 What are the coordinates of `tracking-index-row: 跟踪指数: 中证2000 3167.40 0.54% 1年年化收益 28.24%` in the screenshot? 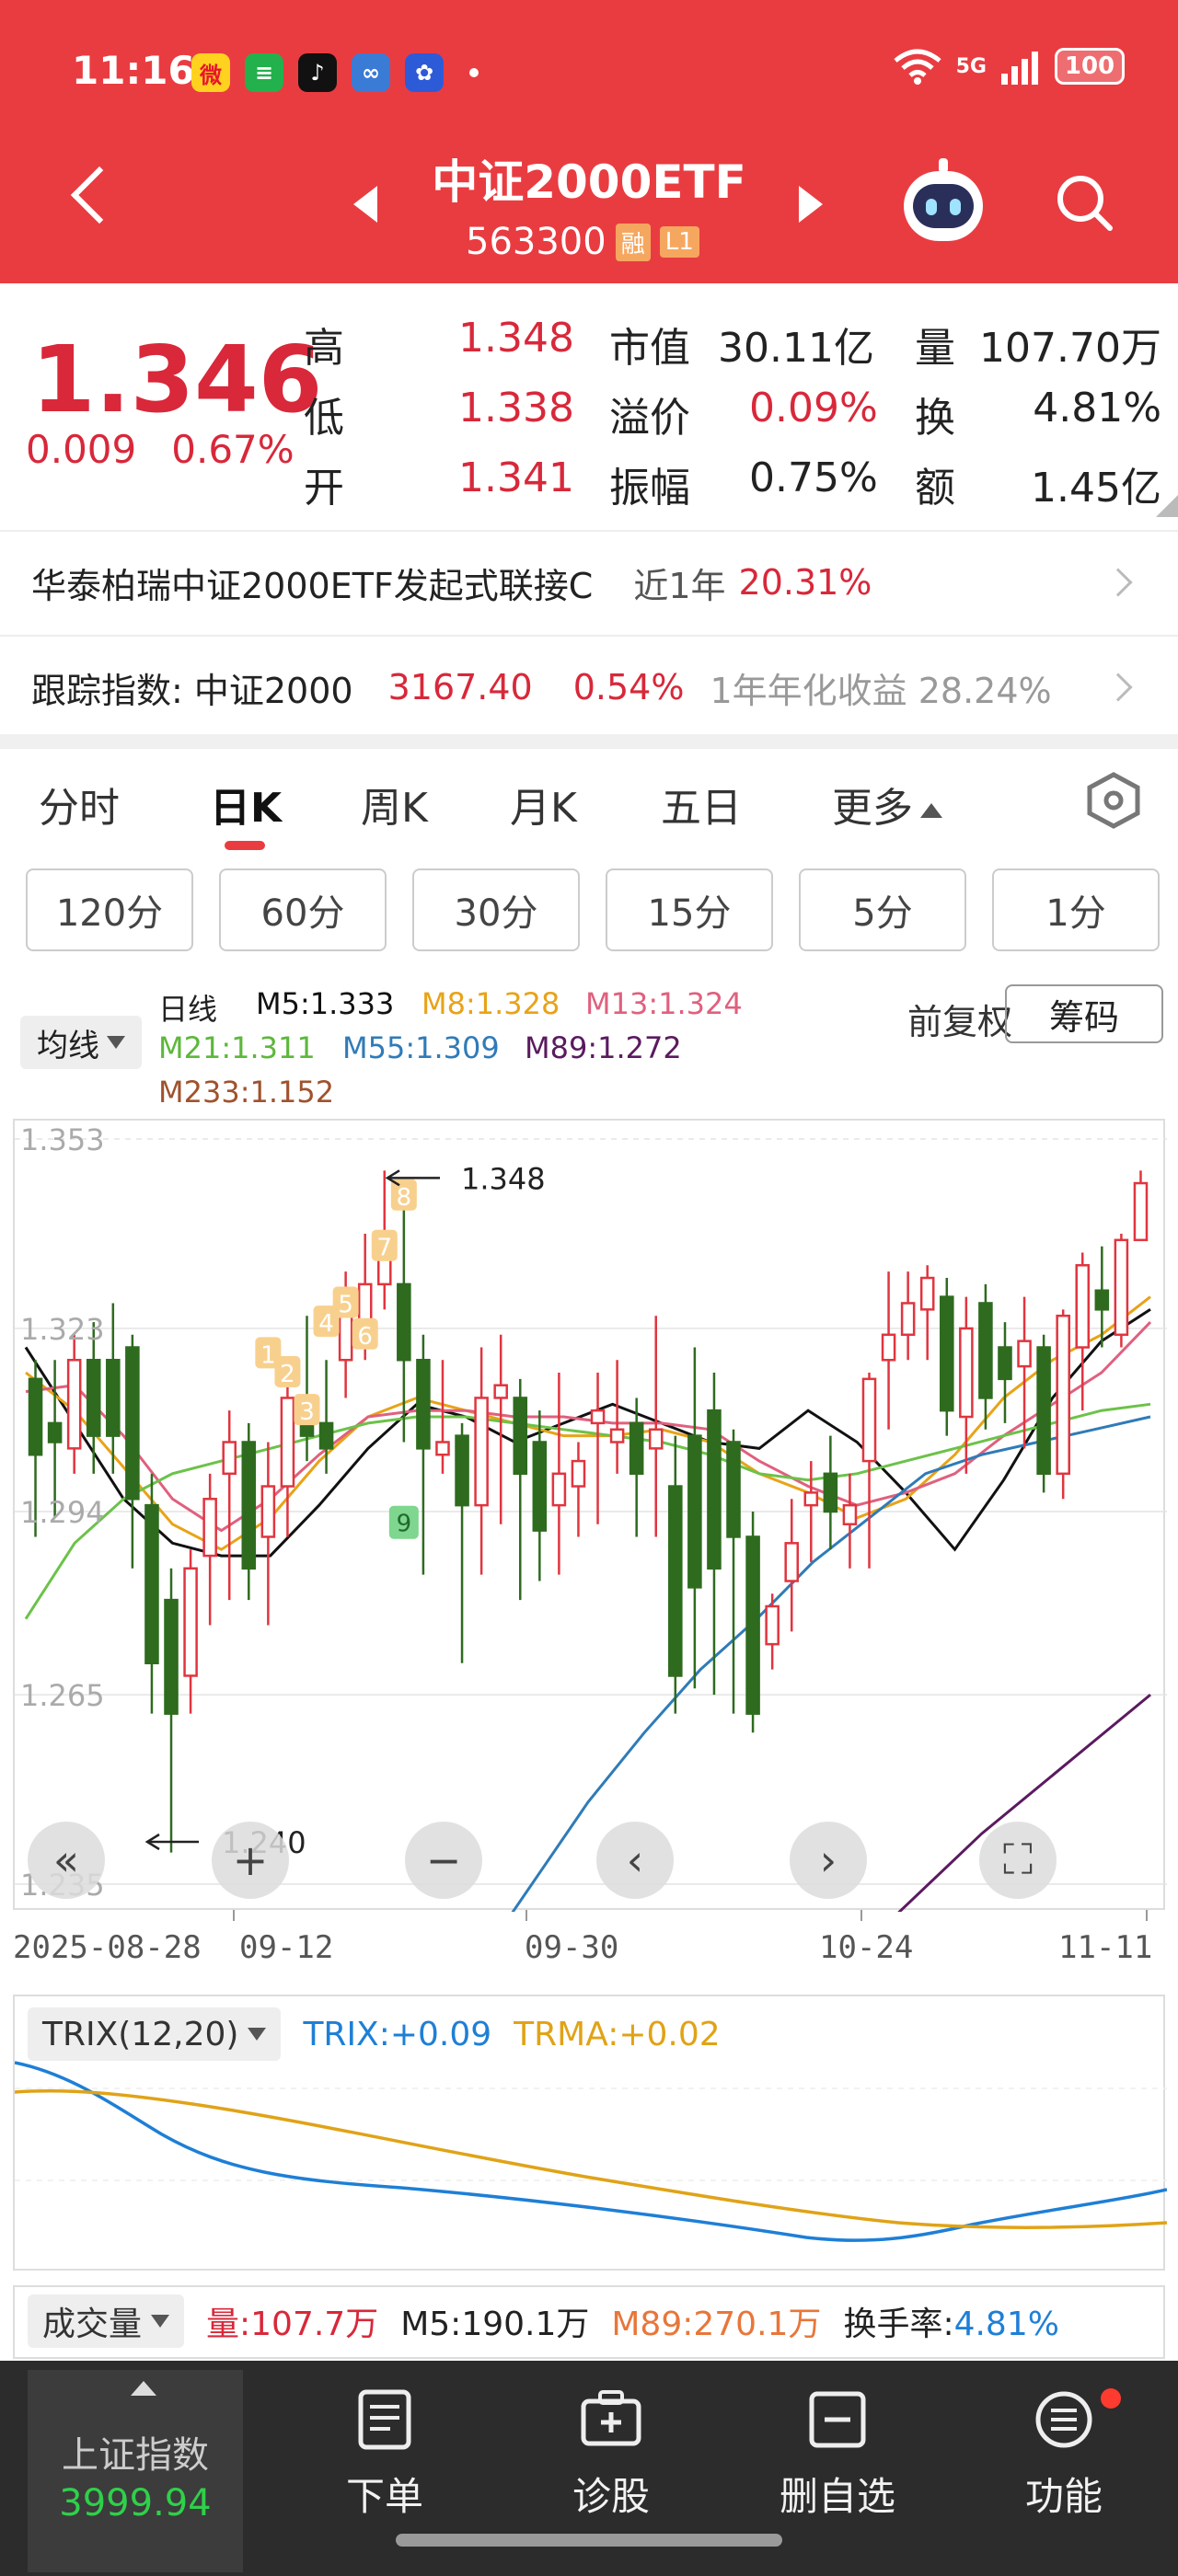 It's located at (589, 686).